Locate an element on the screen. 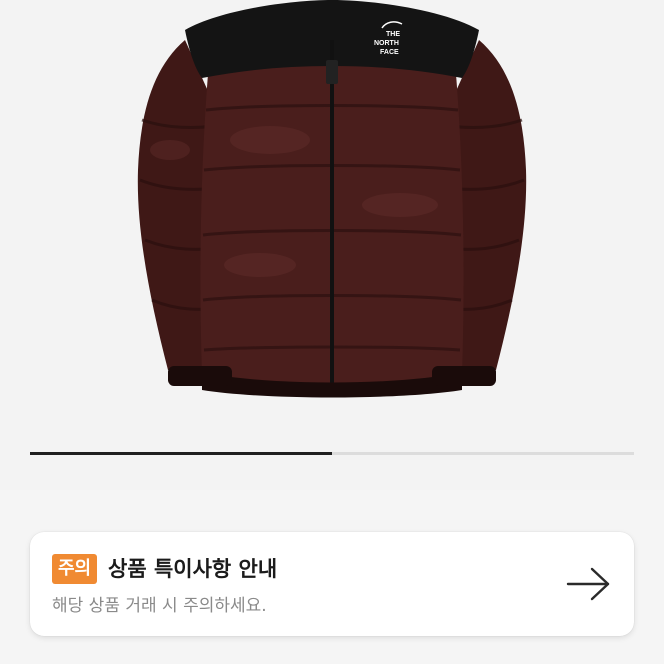 The width and height of the screenshot is (664, 664). notice-title: 상품 특이사항 안내 is located at coordinates (193, 569).